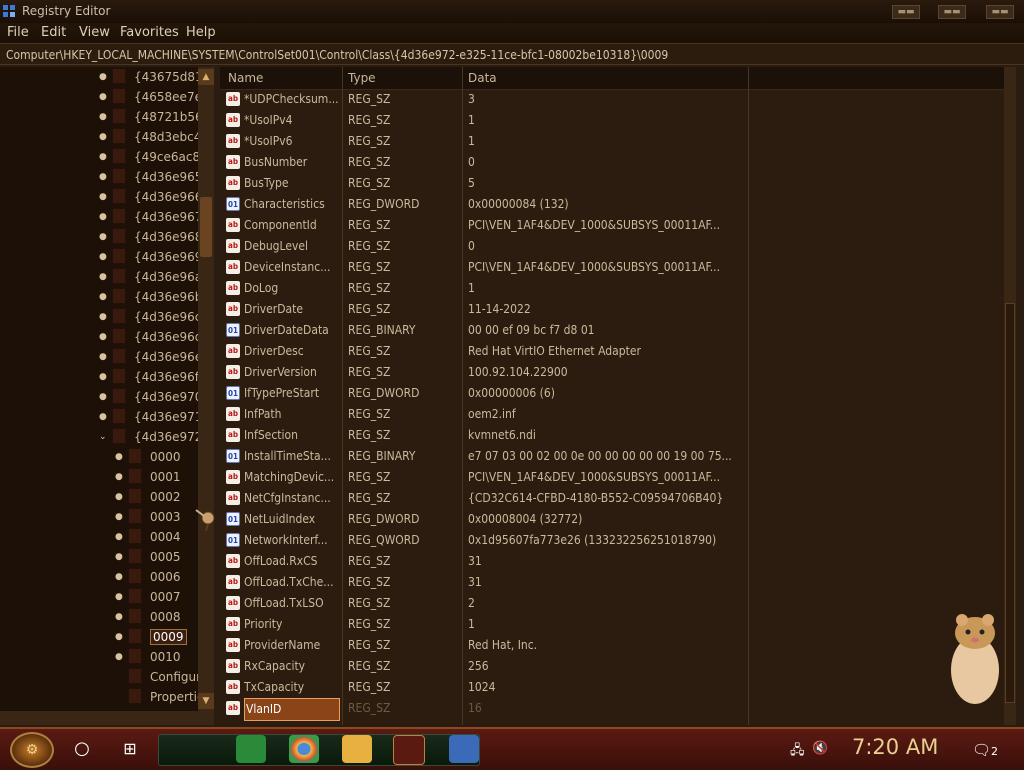 The height and width of the screenshot is (770, 1024). I want to click on tree-item: ● 0009, so click(151, 637).